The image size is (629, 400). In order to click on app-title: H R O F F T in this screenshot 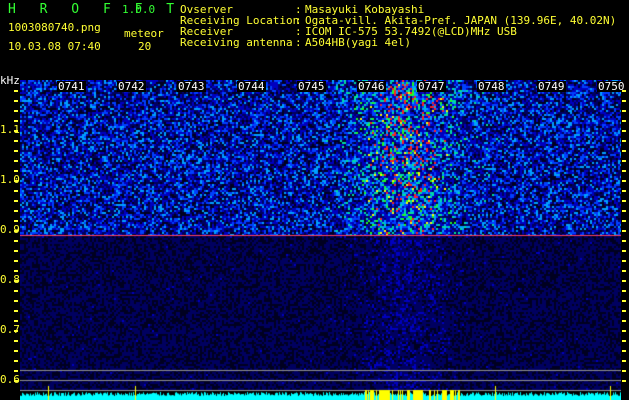, I will do `click(95, 9)`.